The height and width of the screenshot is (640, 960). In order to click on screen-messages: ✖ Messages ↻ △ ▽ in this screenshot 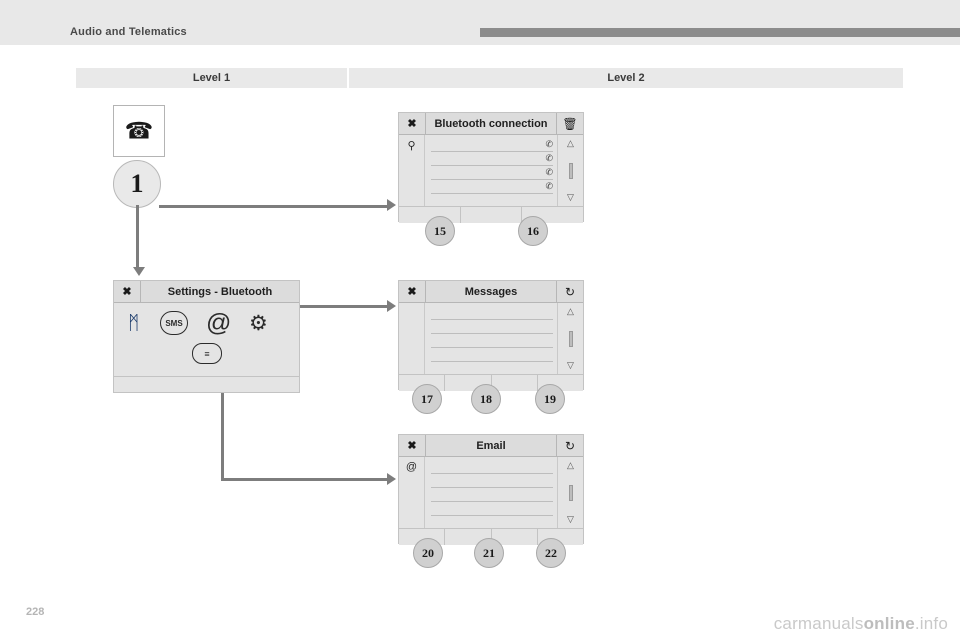, I will do `click(491, 335)`.